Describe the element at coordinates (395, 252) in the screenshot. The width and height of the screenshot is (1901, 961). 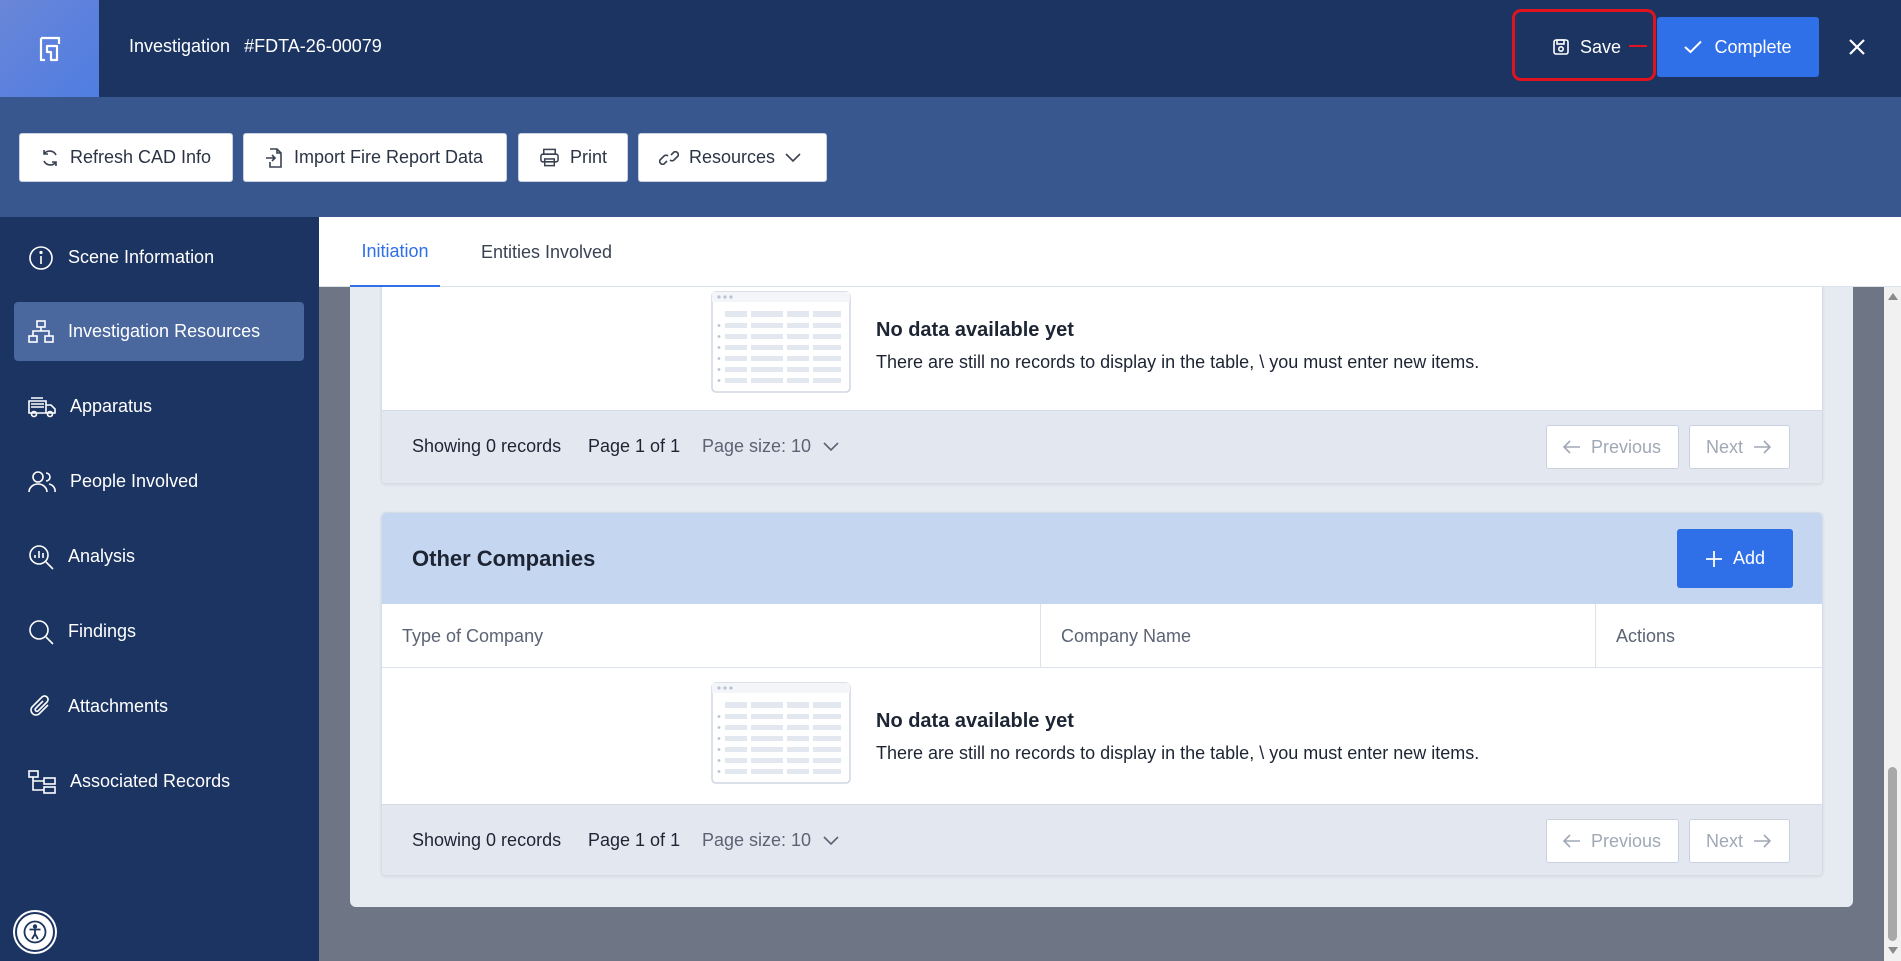
I see `tab-initiation: Initiation` at that location.